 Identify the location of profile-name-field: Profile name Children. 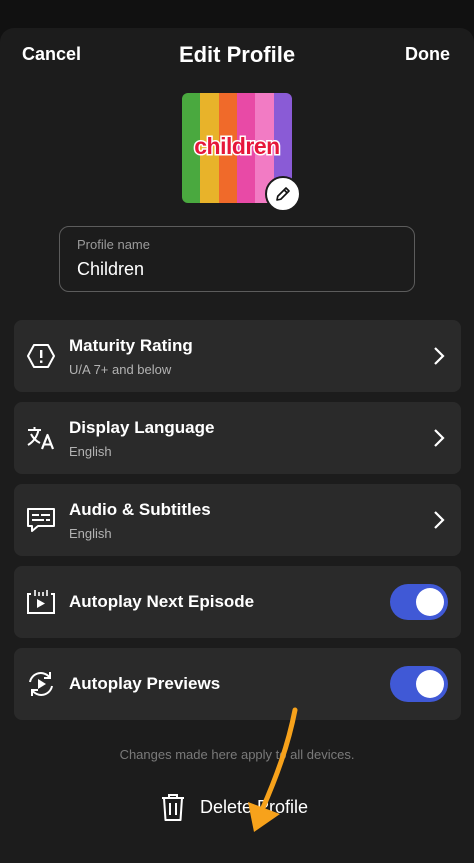
(237, 259).